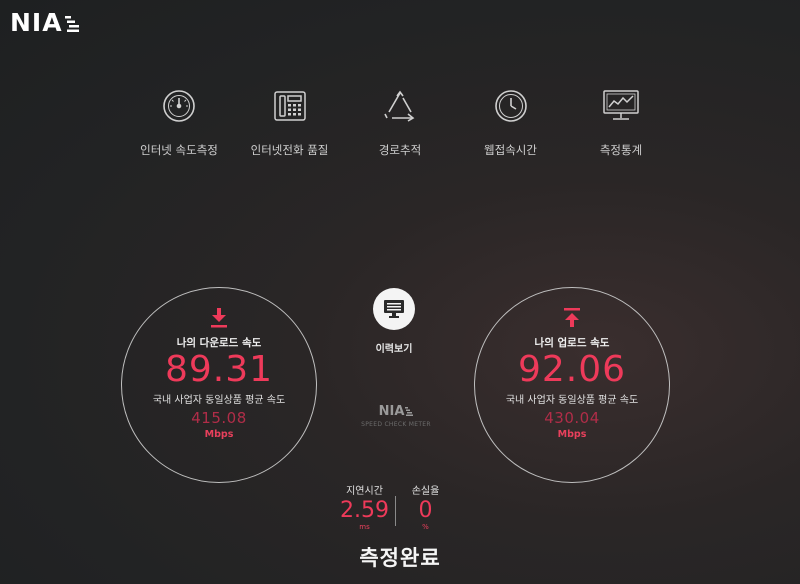 The height and width of the screenshot is (584, 800). Describe the element at coordinates (572, 400) in the screenshot. I see `upload-avg-label: 국내 사업자 동일상품 평균 속도` at that location.